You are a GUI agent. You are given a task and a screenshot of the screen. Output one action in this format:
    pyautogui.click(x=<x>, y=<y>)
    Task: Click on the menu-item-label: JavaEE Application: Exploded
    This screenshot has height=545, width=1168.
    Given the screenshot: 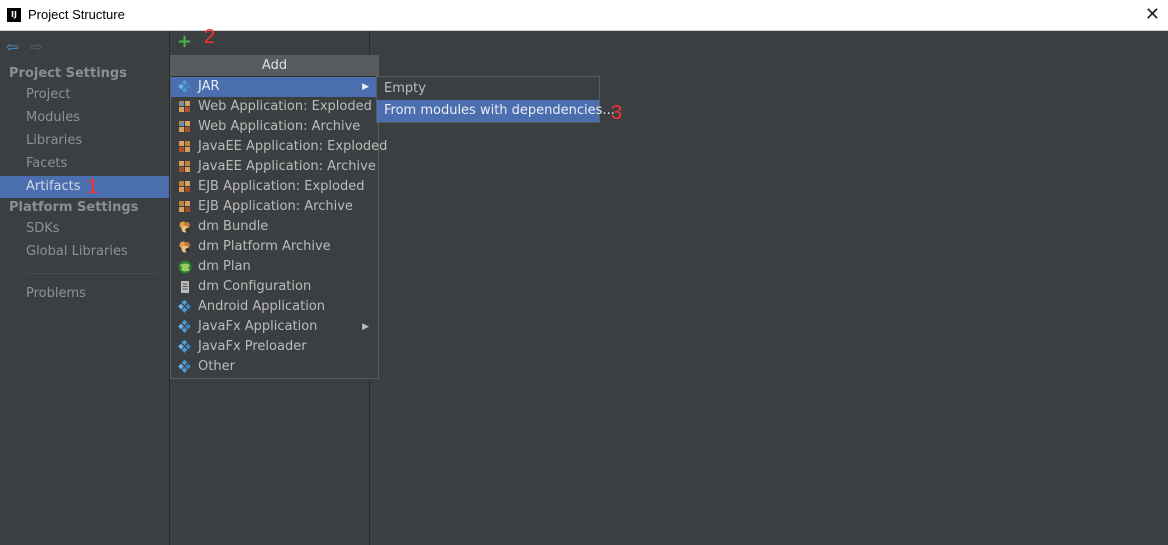 What is the action you would take?
    pyautogui.click(x=293, y=146)
    